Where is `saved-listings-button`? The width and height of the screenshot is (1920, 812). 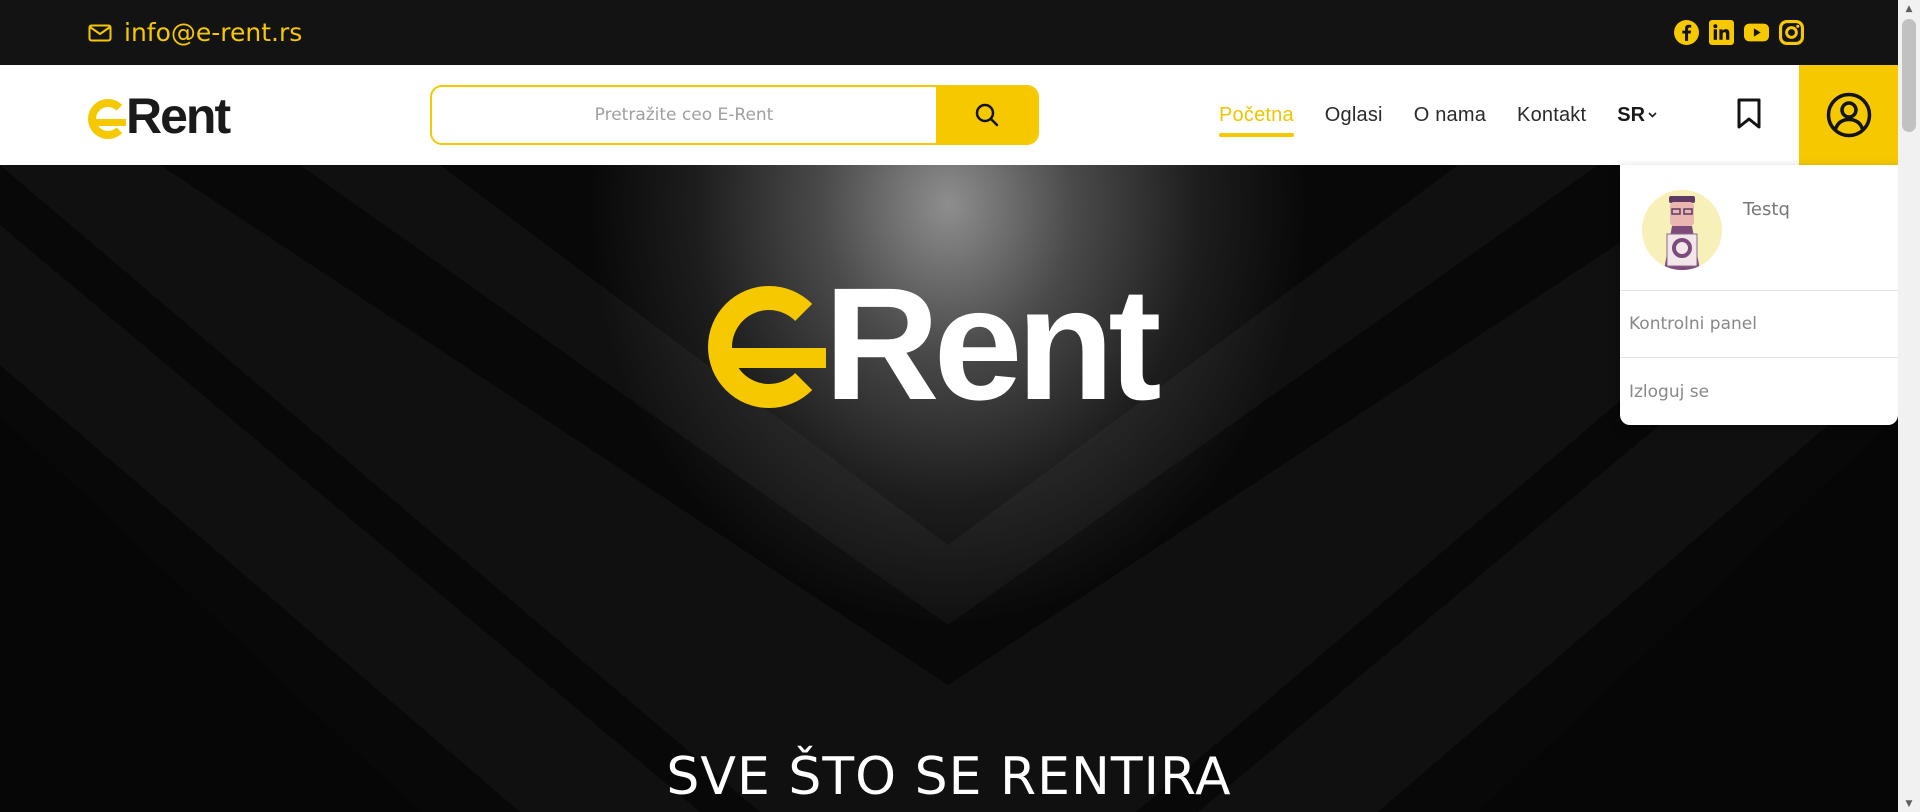 saved-listings-button is located at coordinates (1749, 116).